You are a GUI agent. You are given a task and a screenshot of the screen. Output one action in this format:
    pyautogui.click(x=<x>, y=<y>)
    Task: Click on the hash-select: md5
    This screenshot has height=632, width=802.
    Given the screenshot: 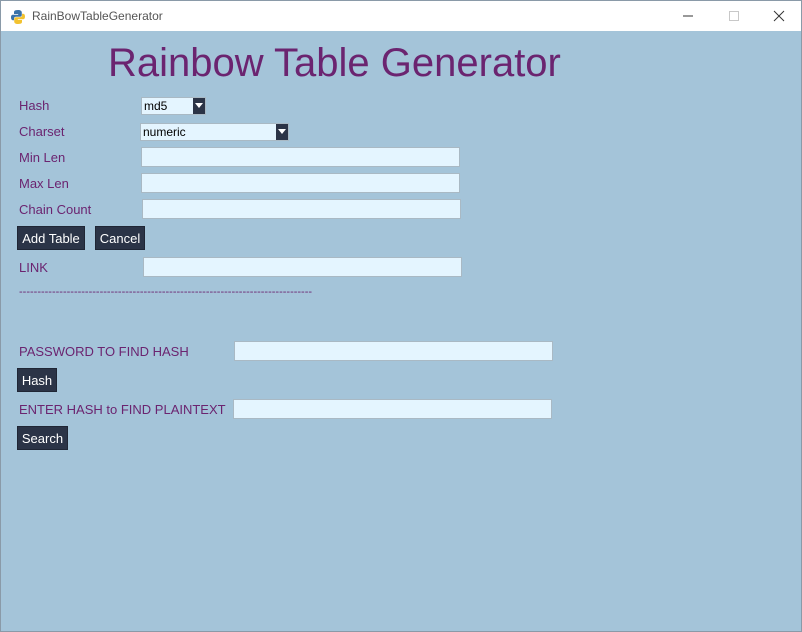 What is the action you would take?
    pyautogui.click(x=173, y=106)
    